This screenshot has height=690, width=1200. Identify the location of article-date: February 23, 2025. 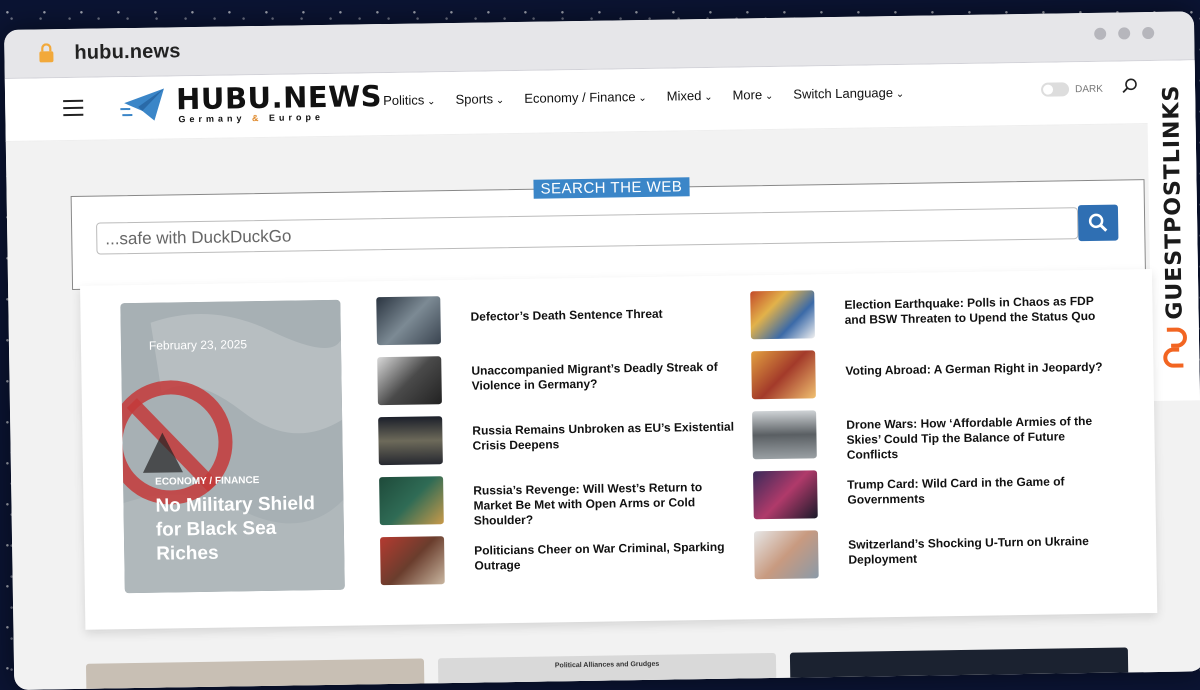
(198, 345).